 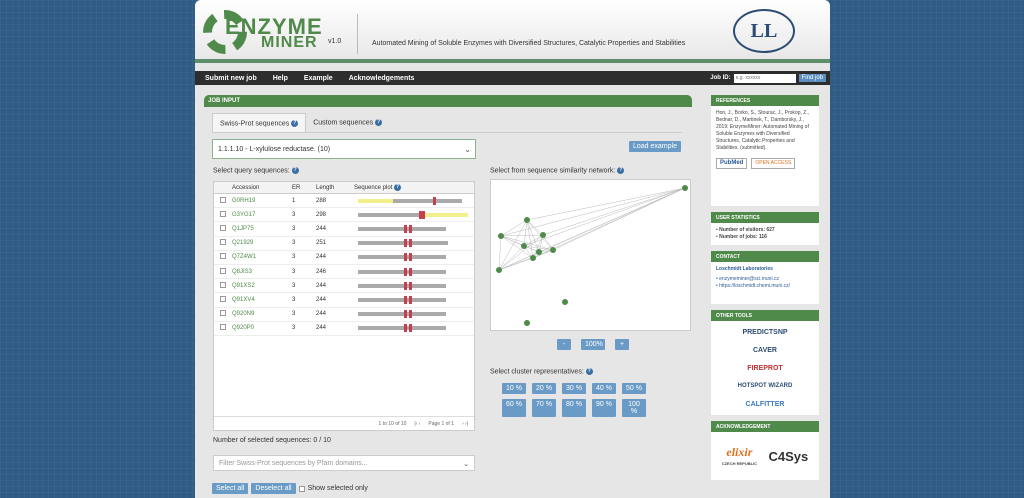 I want to click on loschmidt-logo: LL, so click(x=764, y=31).